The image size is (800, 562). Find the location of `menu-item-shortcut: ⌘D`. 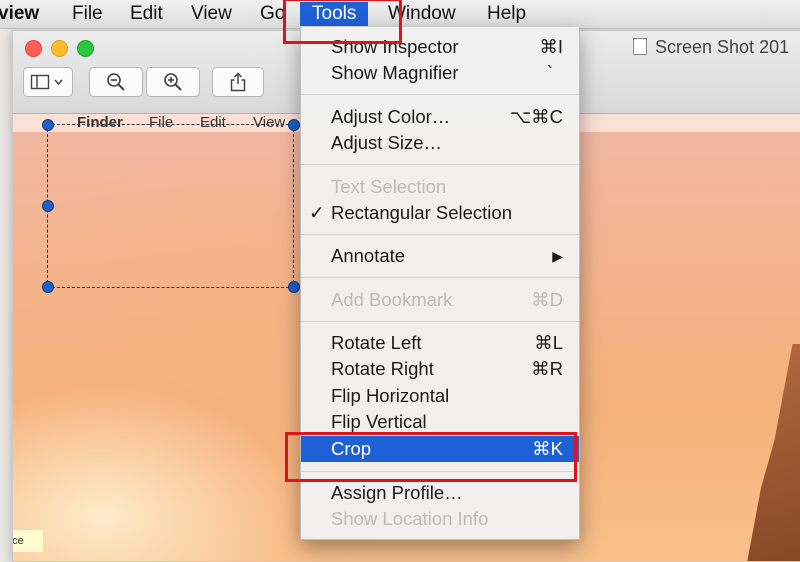

menu-item-shortcut: ⌘D is located at coordinates (547, 299).